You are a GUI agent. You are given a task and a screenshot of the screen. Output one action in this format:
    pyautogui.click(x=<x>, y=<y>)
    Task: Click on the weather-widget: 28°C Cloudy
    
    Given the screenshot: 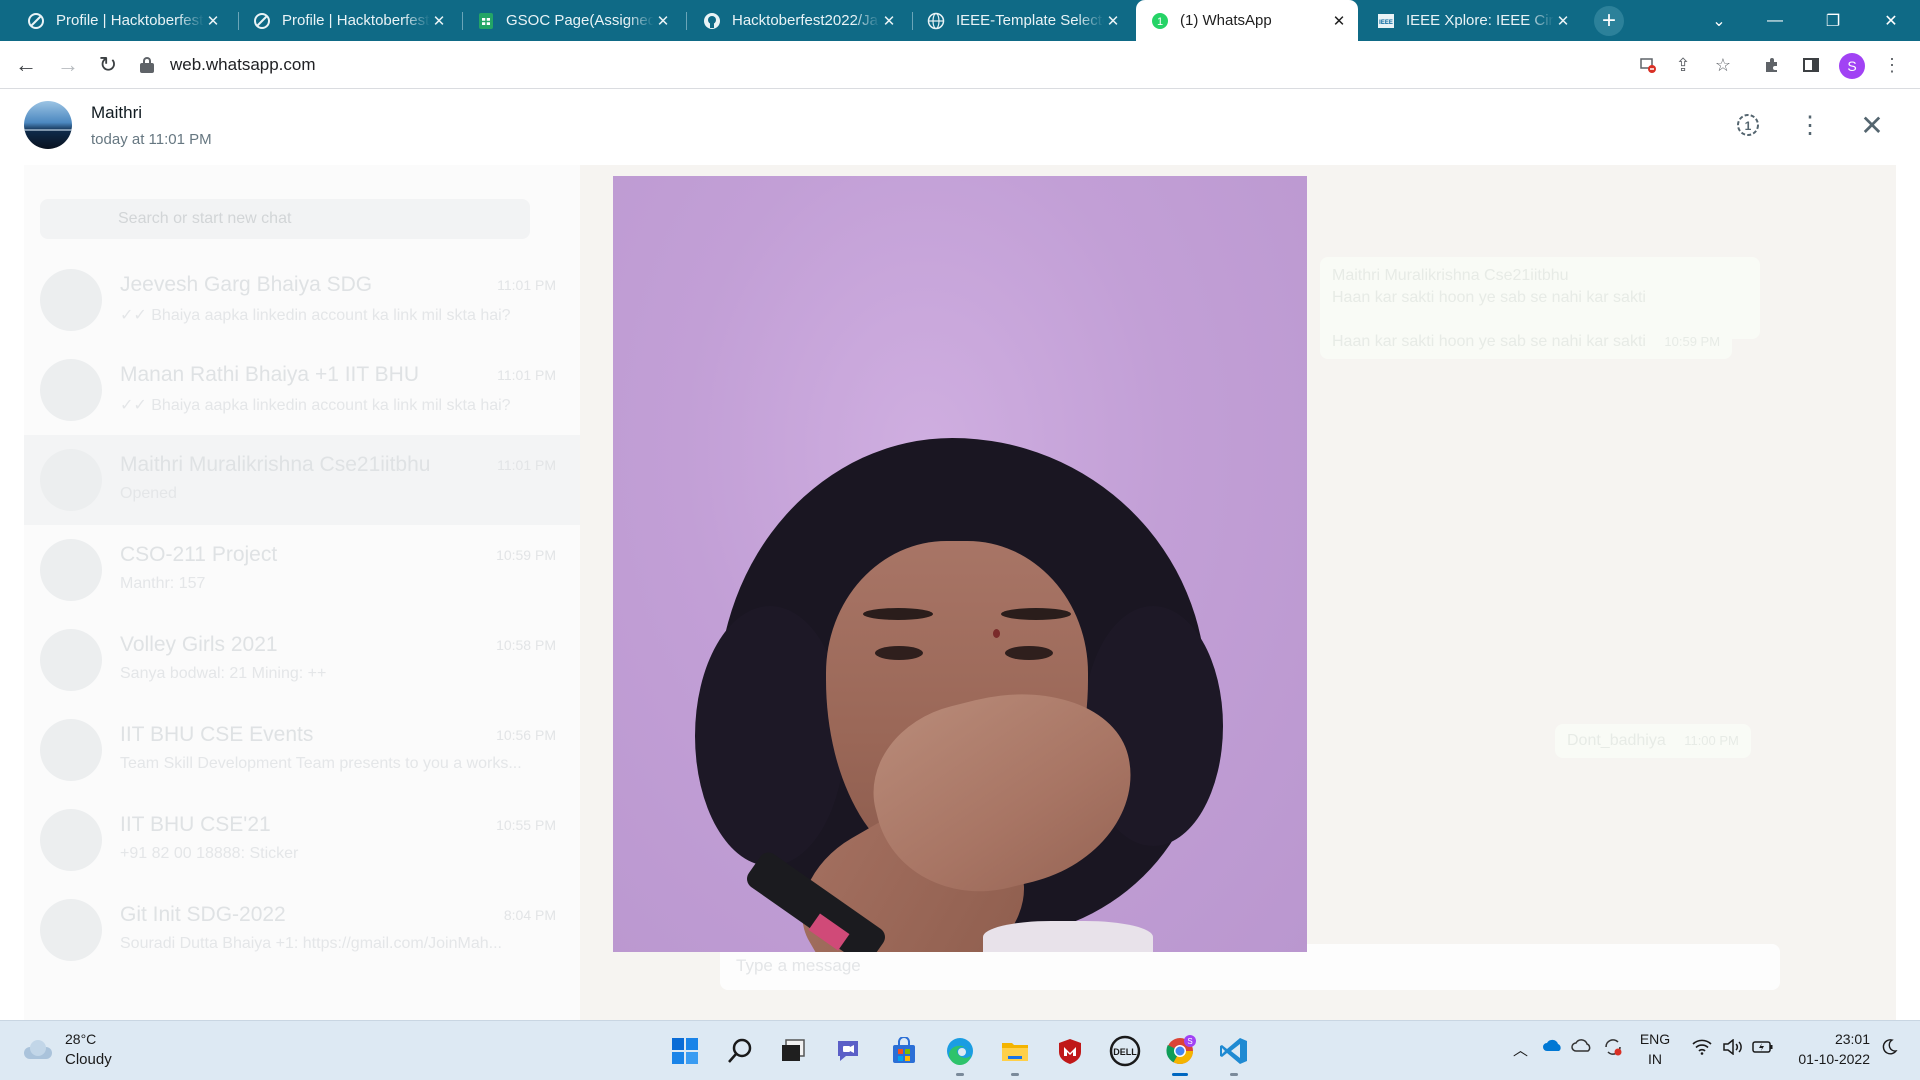 What is the action you would take?
    pyautogui.click(x=80, y=1051)
    